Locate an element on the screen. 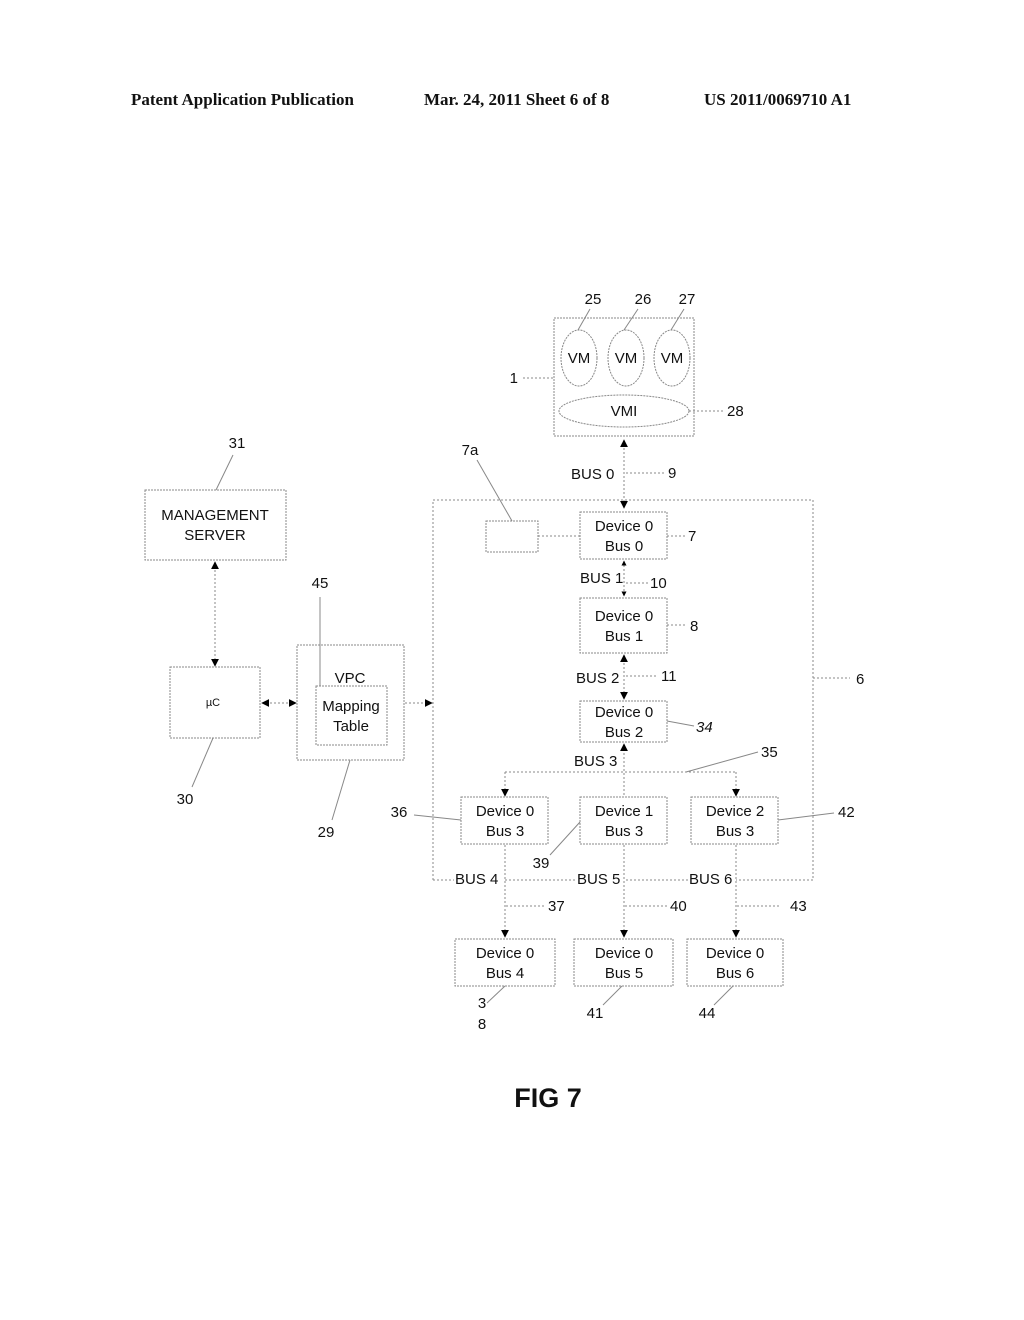  ref-31: 31 is located at coordinates (237, 443).